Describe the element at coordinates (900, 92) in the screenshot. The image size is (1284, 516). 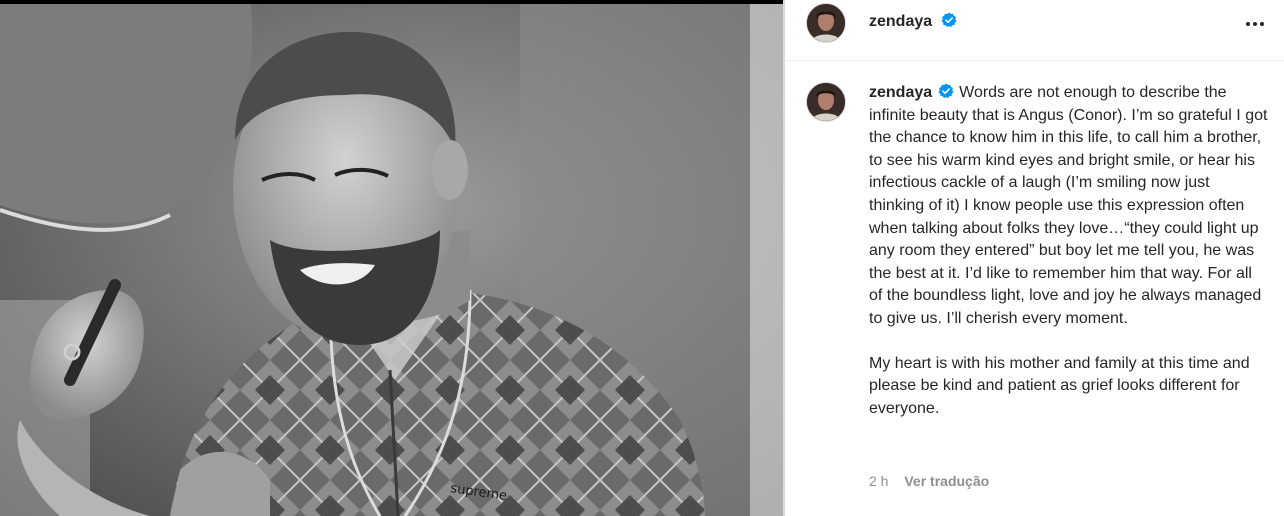
I see `caption-username: zendaya` at that location.